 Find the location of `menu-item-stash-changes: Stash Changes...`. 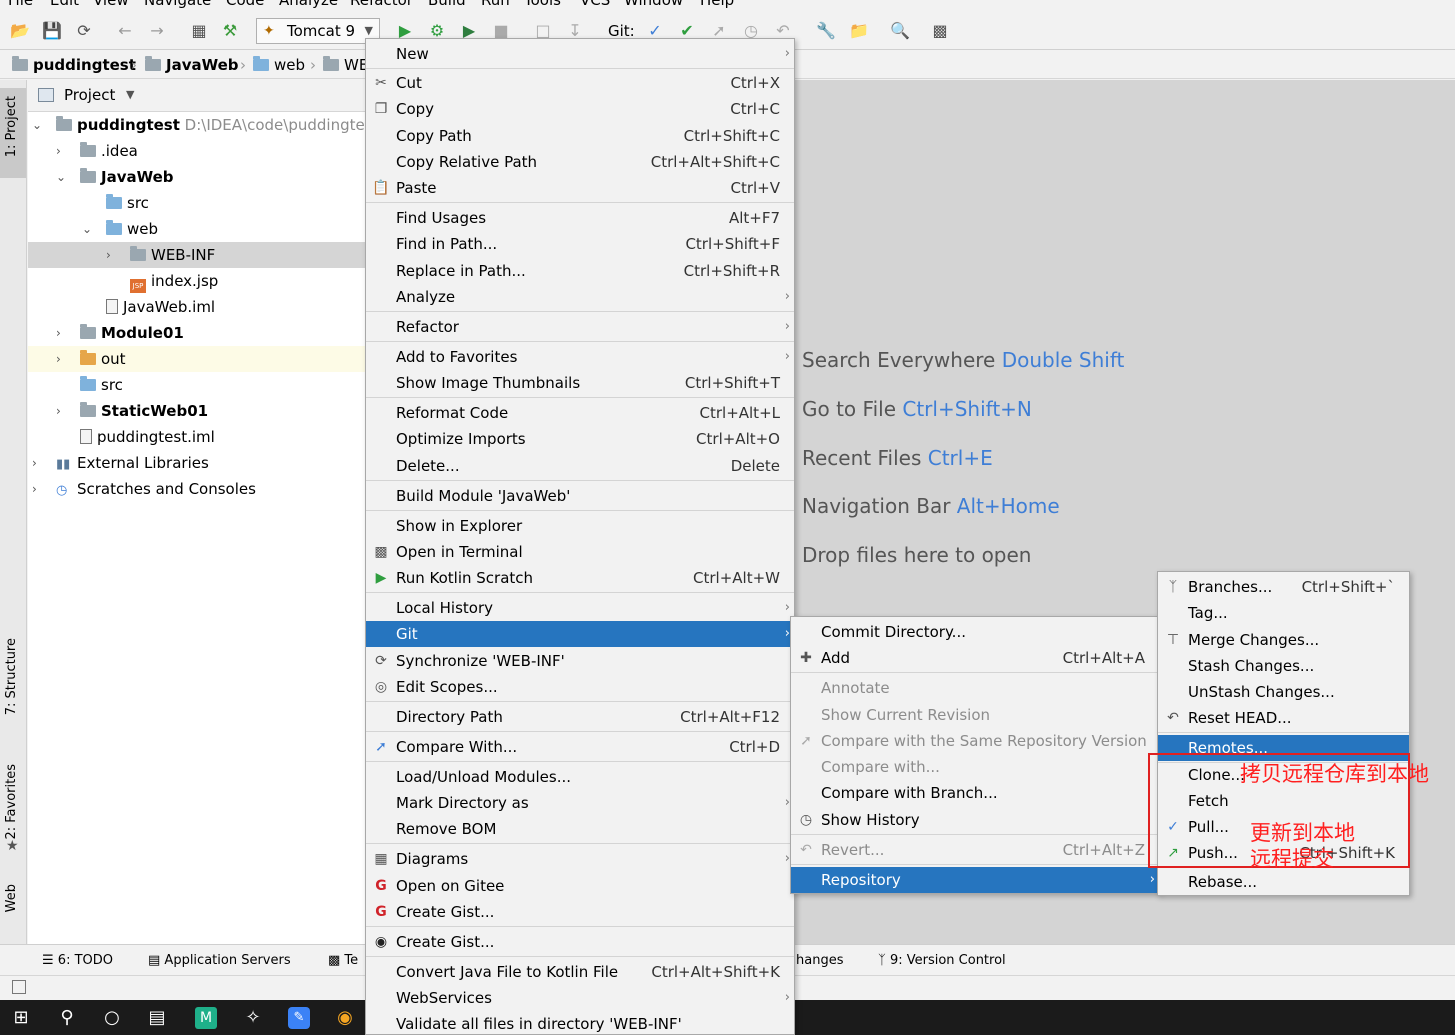

menu-item-stash-changes: Stash Changes... is located at coordinates (1283, 666).